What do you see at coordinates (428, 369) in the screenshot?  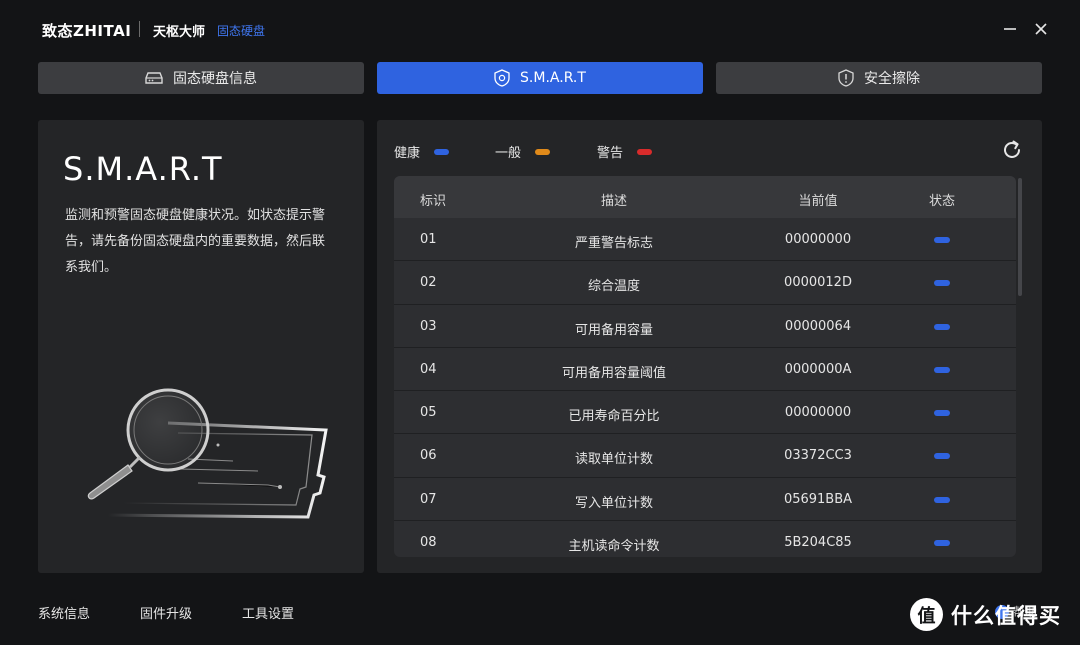 I see `row-id: 04` at bounding box center [428, 369].